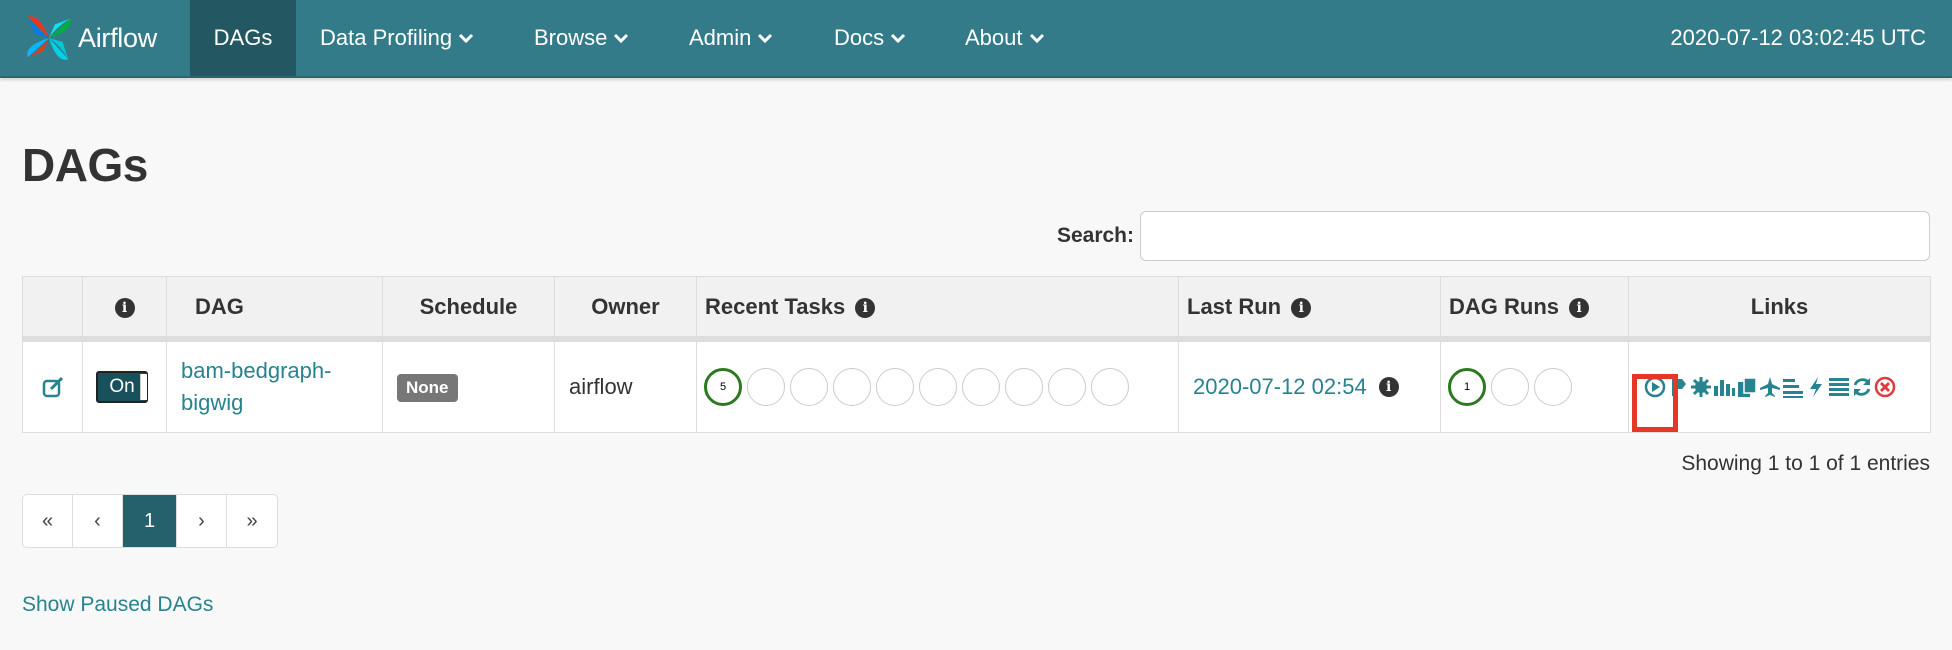  Describe the element at coordinates (468, 385) in the screenshot. I see `schedule-cell: None` at that location.